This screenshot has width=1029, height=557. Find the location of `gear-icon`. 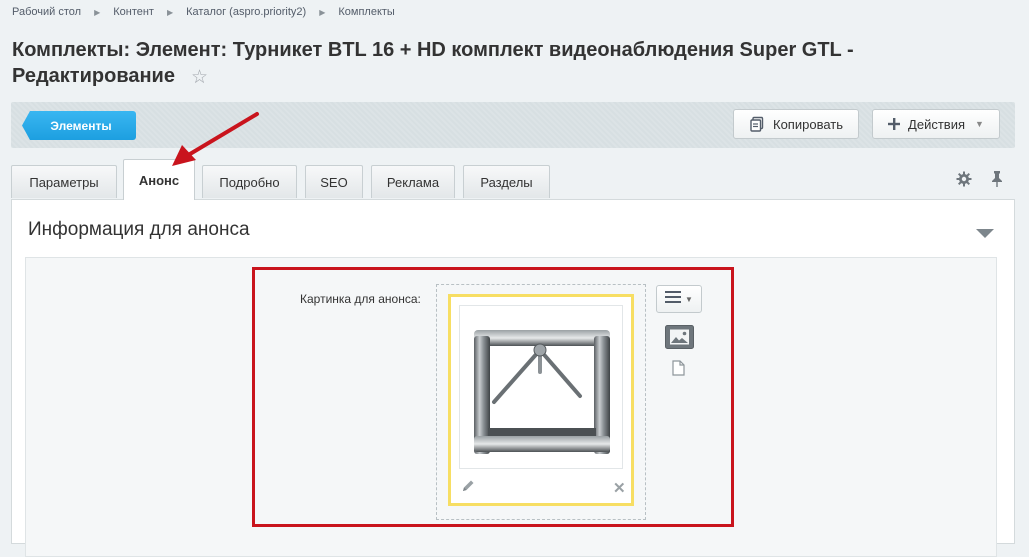

gear-icon is located at coordinates (964, 181).